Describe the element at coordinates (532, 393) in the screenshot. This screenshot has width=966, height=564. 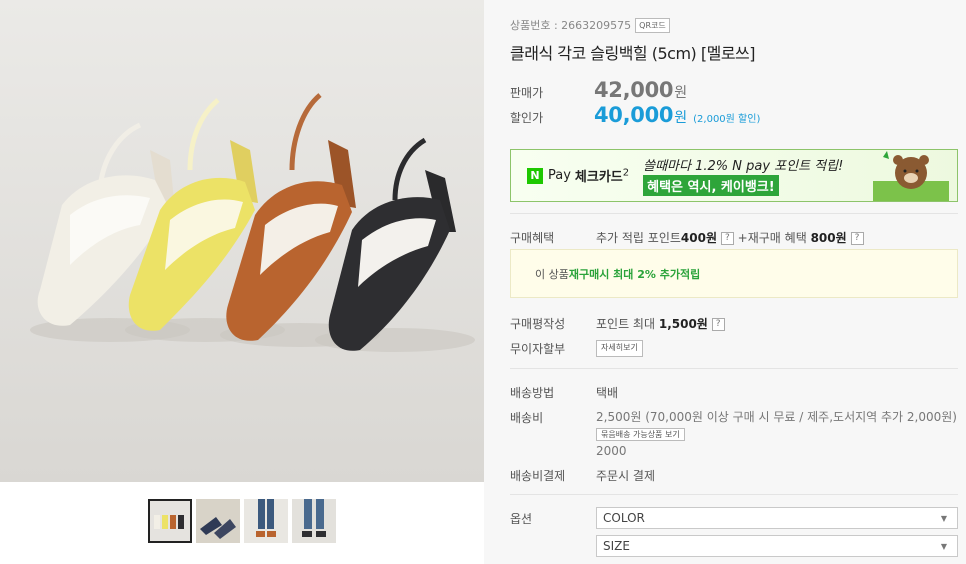
I see `shipping-method-label: 배송방법` at that location.